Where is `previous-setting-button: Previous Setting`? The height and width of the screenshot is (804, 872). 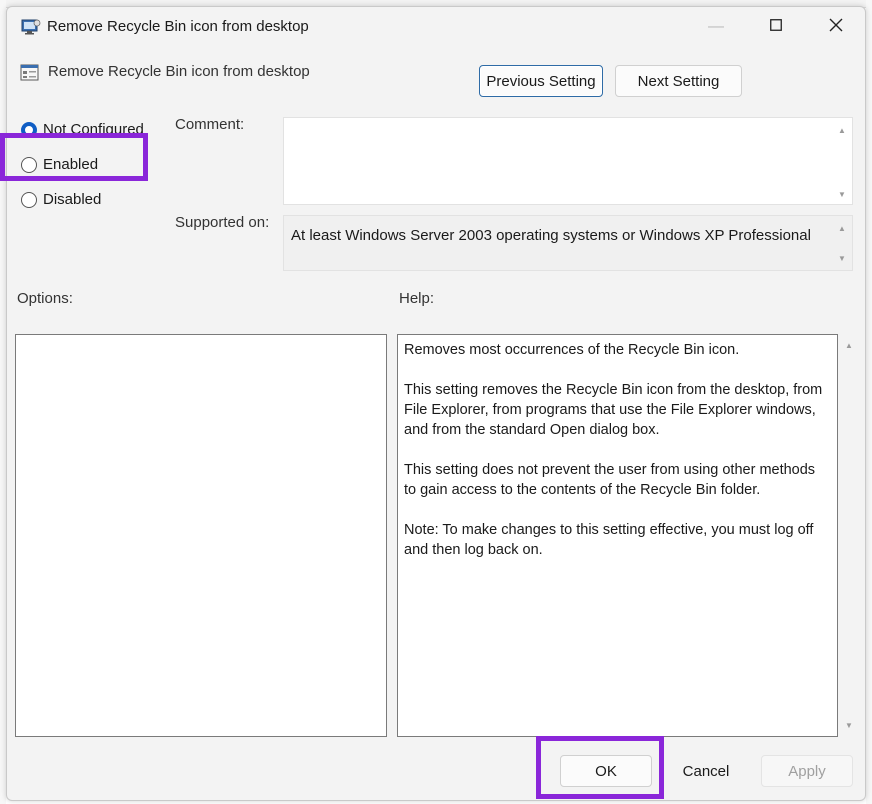
previous-setting-button: Previous Setting is located at coordinates (541, 81).